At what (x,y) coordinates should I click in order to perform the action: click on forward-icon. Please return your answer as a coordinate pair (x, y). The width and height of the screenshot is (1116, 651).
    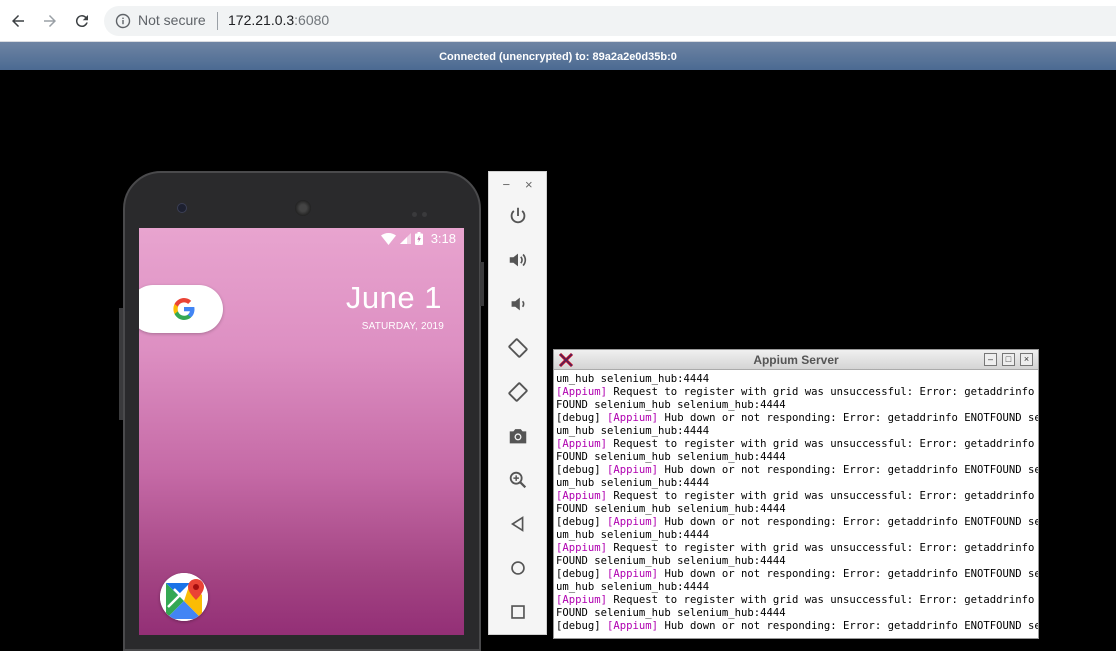
    Looking at the image, I should click on (50, 21).